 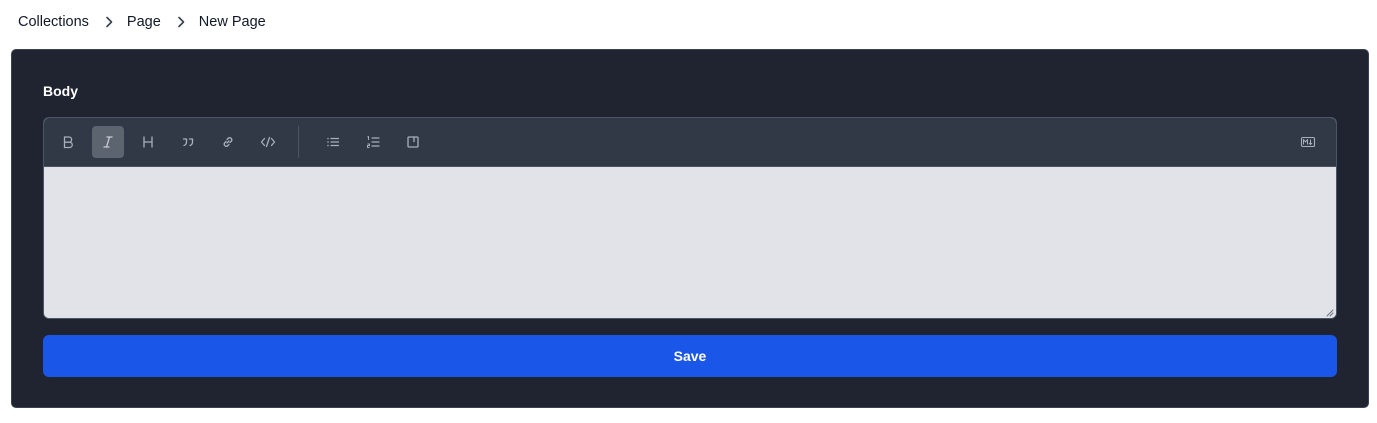 I want to click on breadcrumb: Collections Page New Page, so click(x=142, y=22).